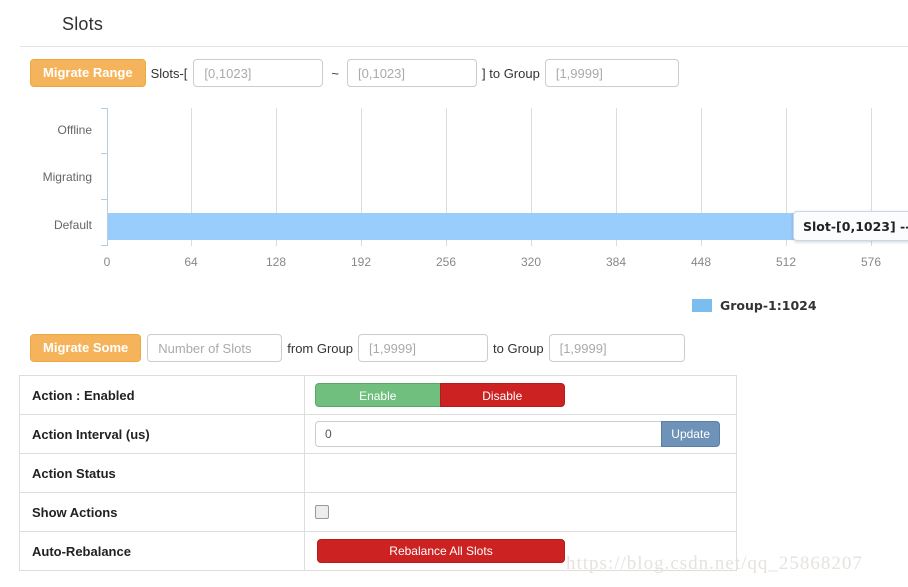  I want to click on migrate-some-button: Migrate Some, so click(86, 348).